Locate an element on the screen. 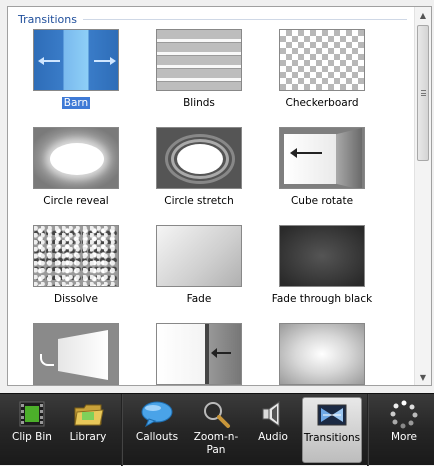 The height and width of the screenshot is (466, 434). cube-rotate-thumbnail is located at coordinates (322, 158).